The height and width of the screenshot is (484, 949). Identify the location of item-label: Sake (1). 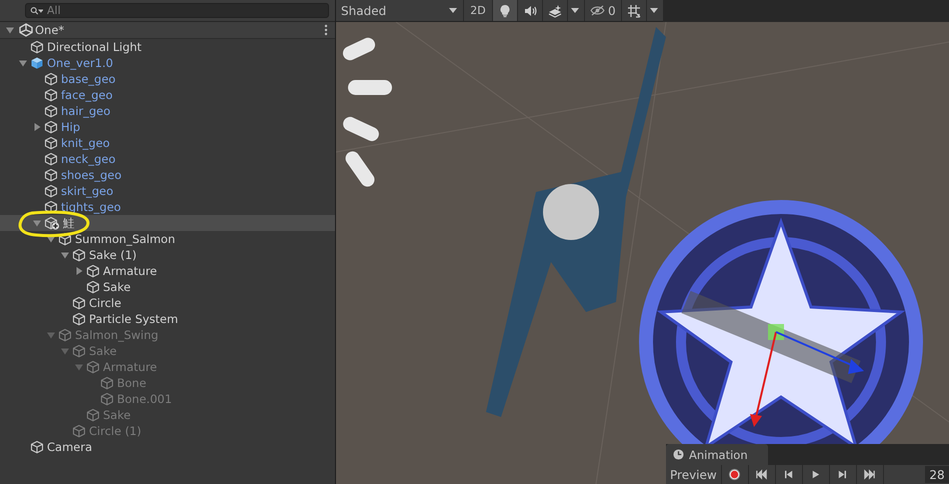
(113, 255).